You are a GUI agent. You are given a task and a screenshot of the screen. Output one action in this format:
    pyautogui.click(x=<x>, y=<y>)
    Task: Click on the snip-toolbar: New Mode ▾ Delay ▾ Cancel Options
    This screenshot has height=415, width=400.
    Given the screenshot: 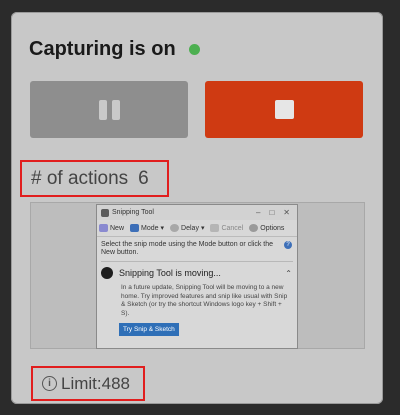 What is the action you would take?
    pyautogui.click(x=197, y=228)
    